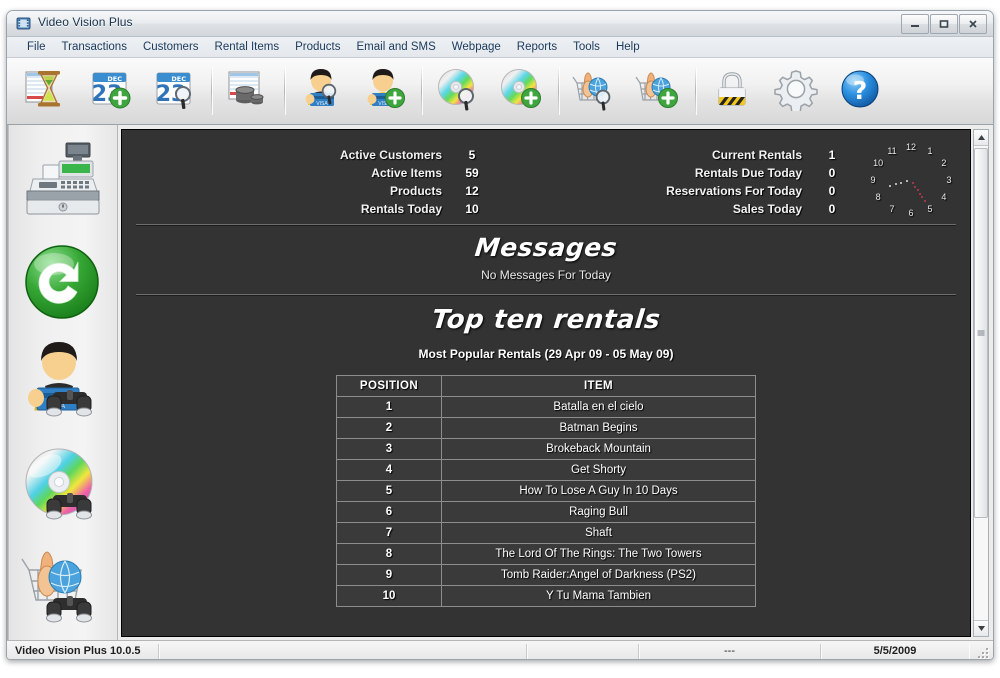 This screenshot has width=1000, height=678. What do you see at coordinates (389, 407) in the screenshot?
I see `cell-position: 1` at bounding box center [389, 407].